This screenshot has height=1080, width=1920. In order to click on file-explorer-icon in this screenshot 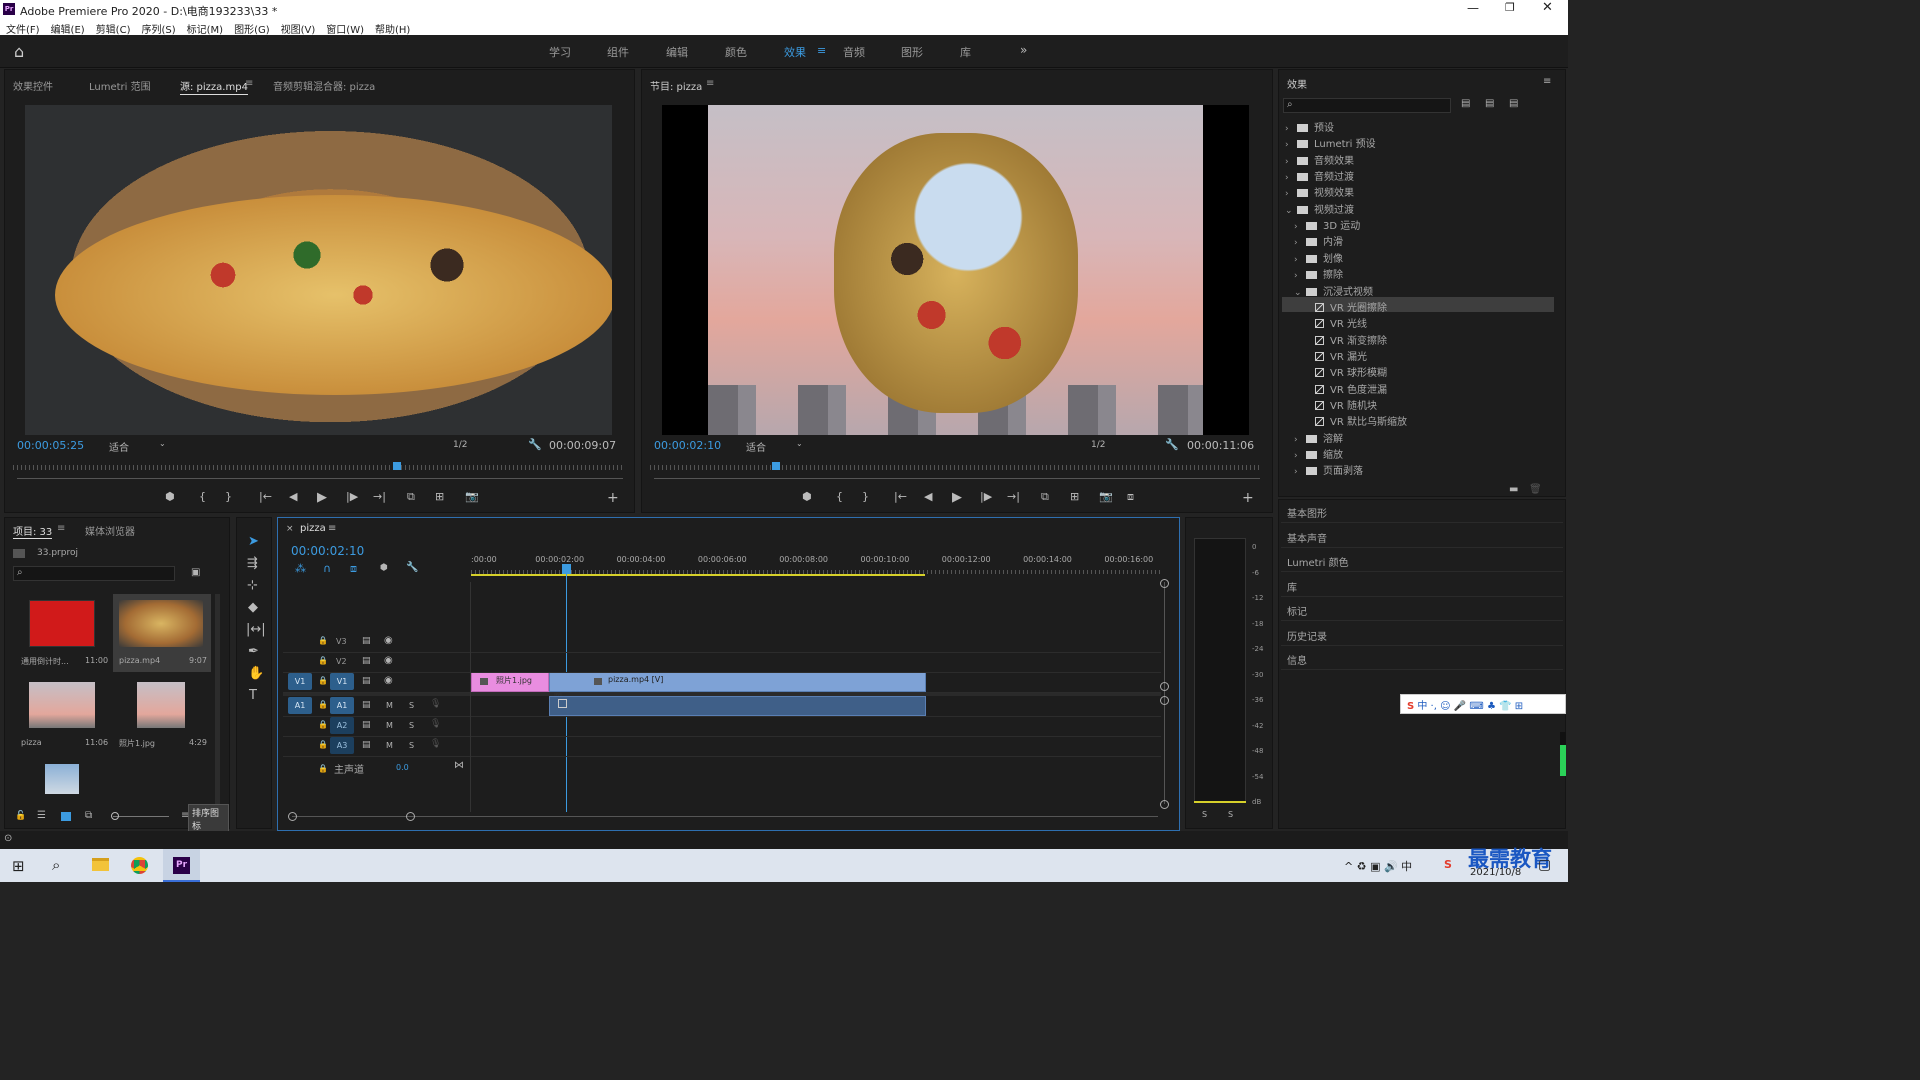, I will do `click(100, 864)`.